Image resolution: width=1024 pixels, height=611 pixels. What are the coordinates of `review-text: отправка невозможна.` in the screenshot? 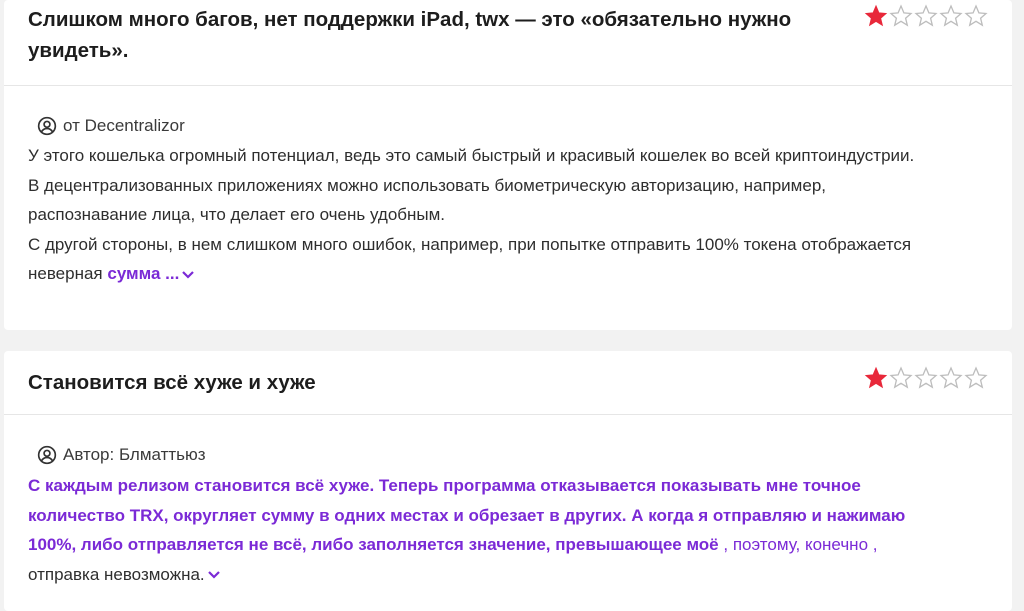 It's located at (116, 574).